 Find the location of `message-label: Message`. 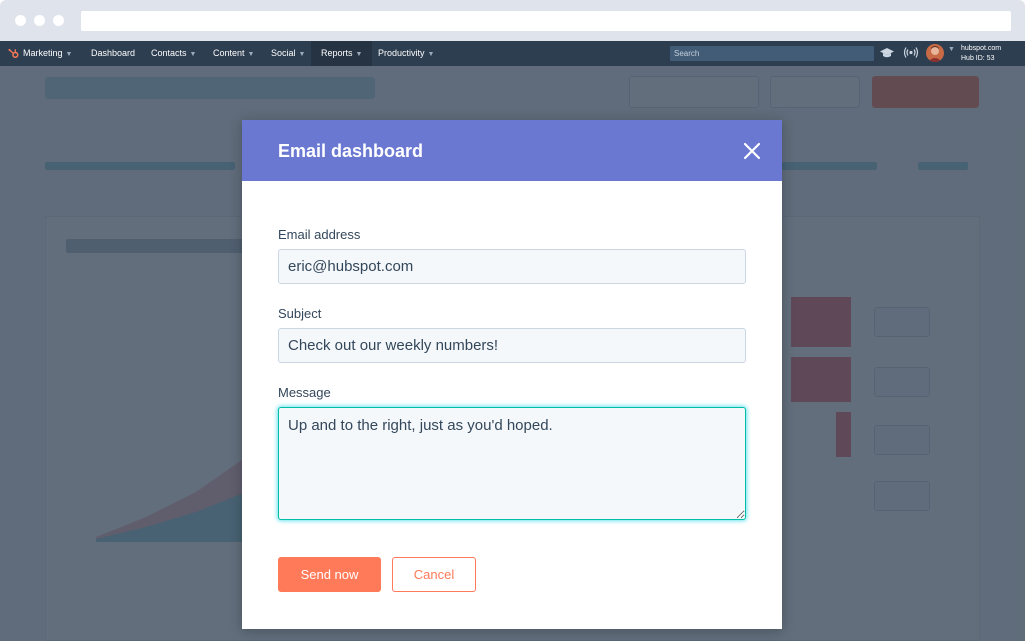

message-label: Message is located at coordinates (304, 392).